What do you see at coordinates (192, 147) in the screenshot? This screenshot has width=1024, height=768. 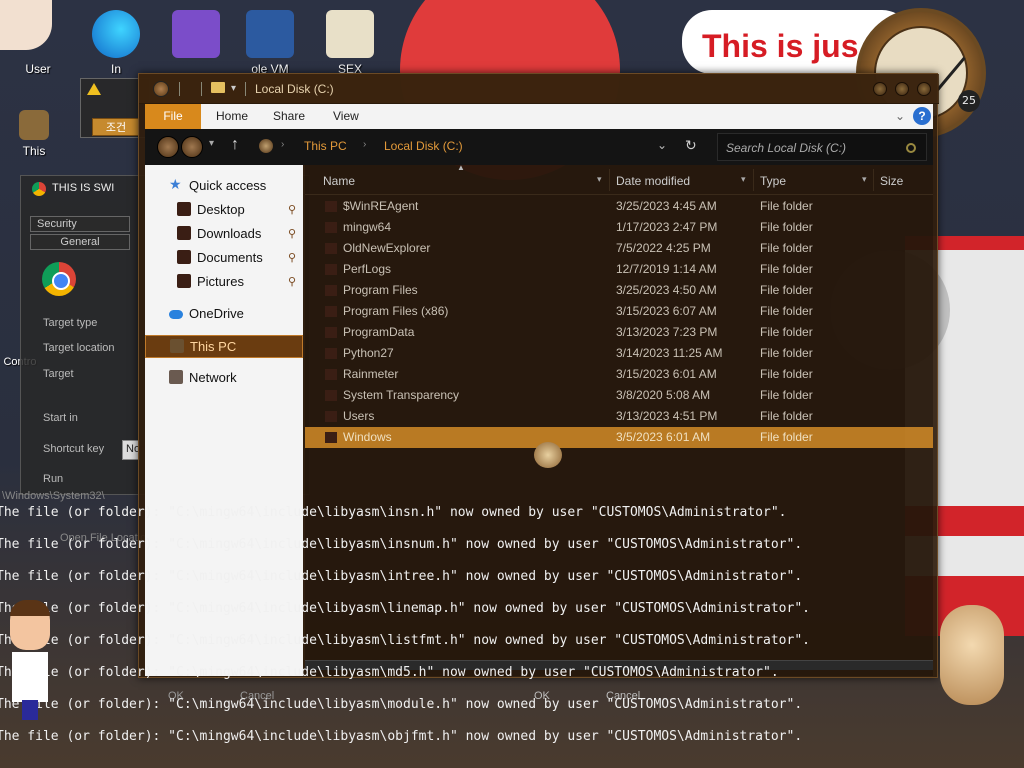 I see `forward-button` at bounding box center [192, 147].